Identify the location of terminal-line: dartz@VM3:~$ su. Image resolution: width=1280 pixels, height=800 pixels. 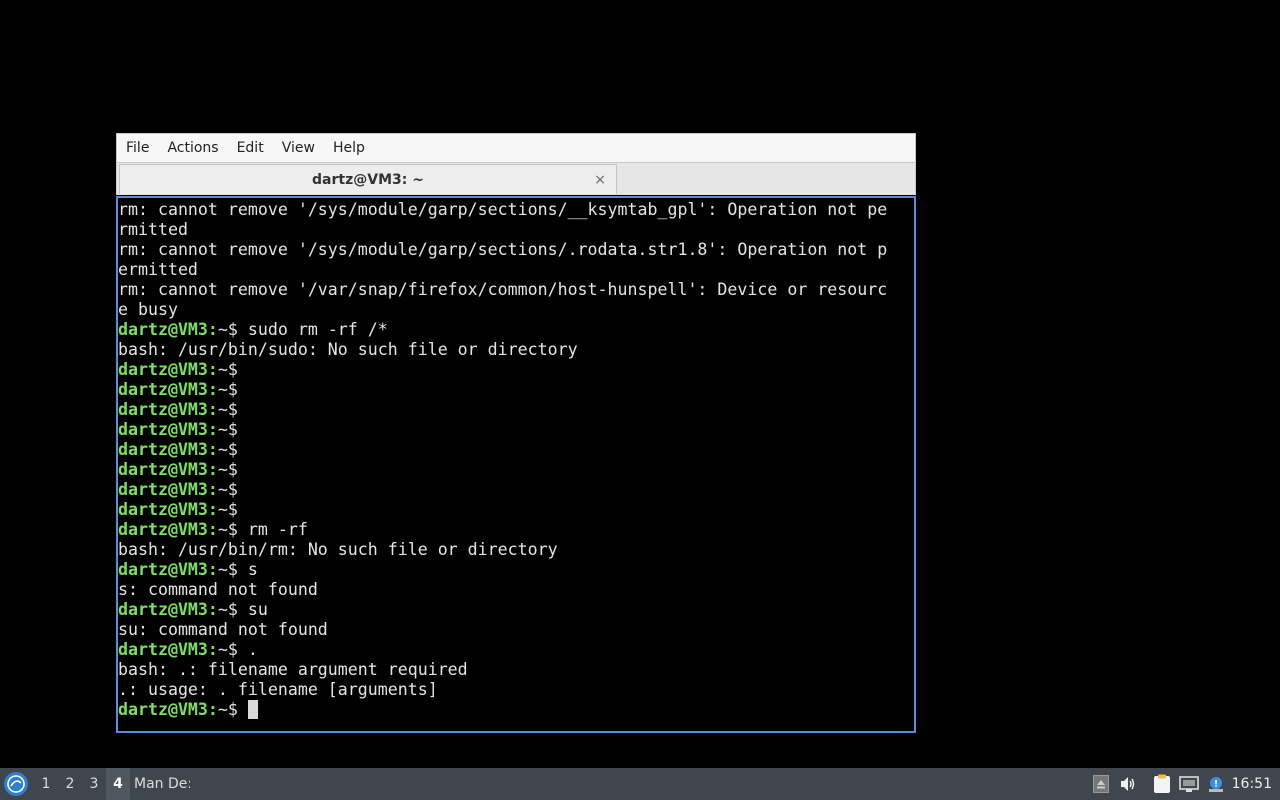
(502, 610).